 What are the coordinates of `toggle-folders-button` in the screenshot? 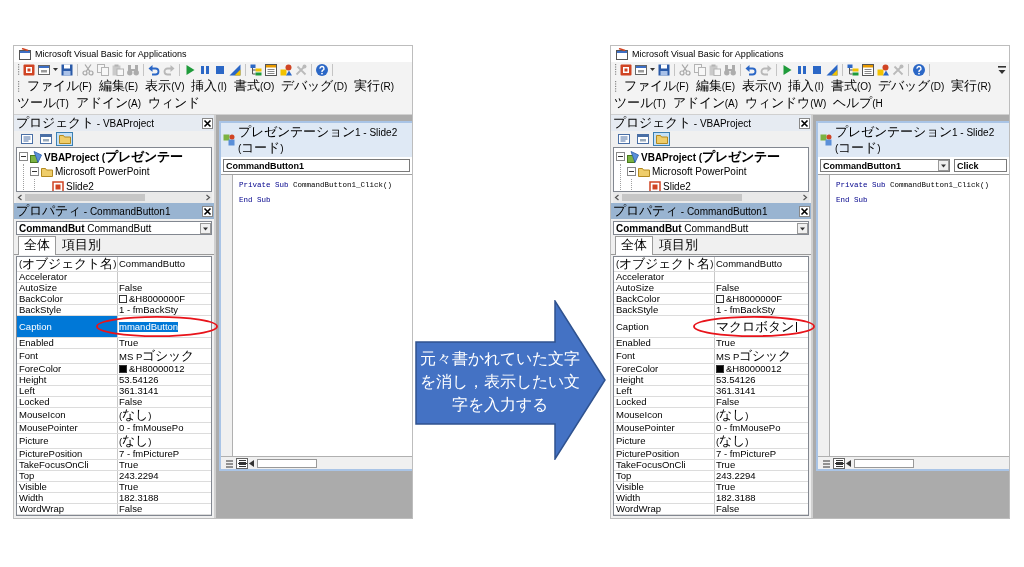 It's located at (661, 139).